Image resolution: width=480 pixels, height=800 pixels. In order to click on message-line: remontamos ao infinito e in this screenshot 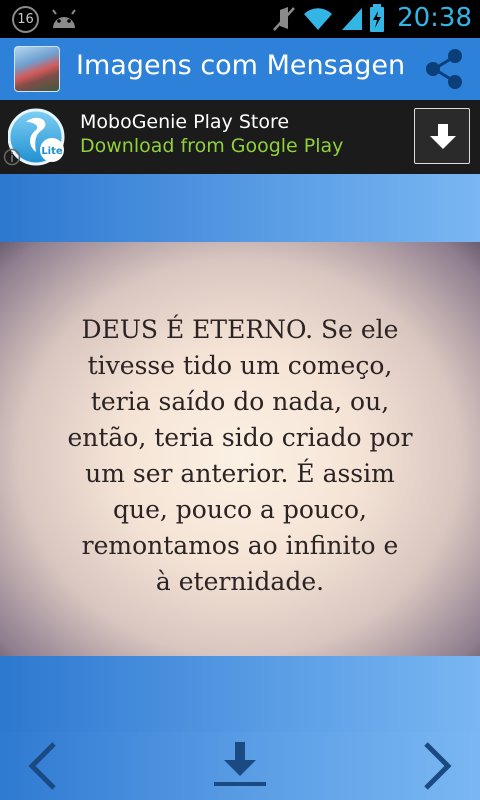, I will do `click(240, 545)`.